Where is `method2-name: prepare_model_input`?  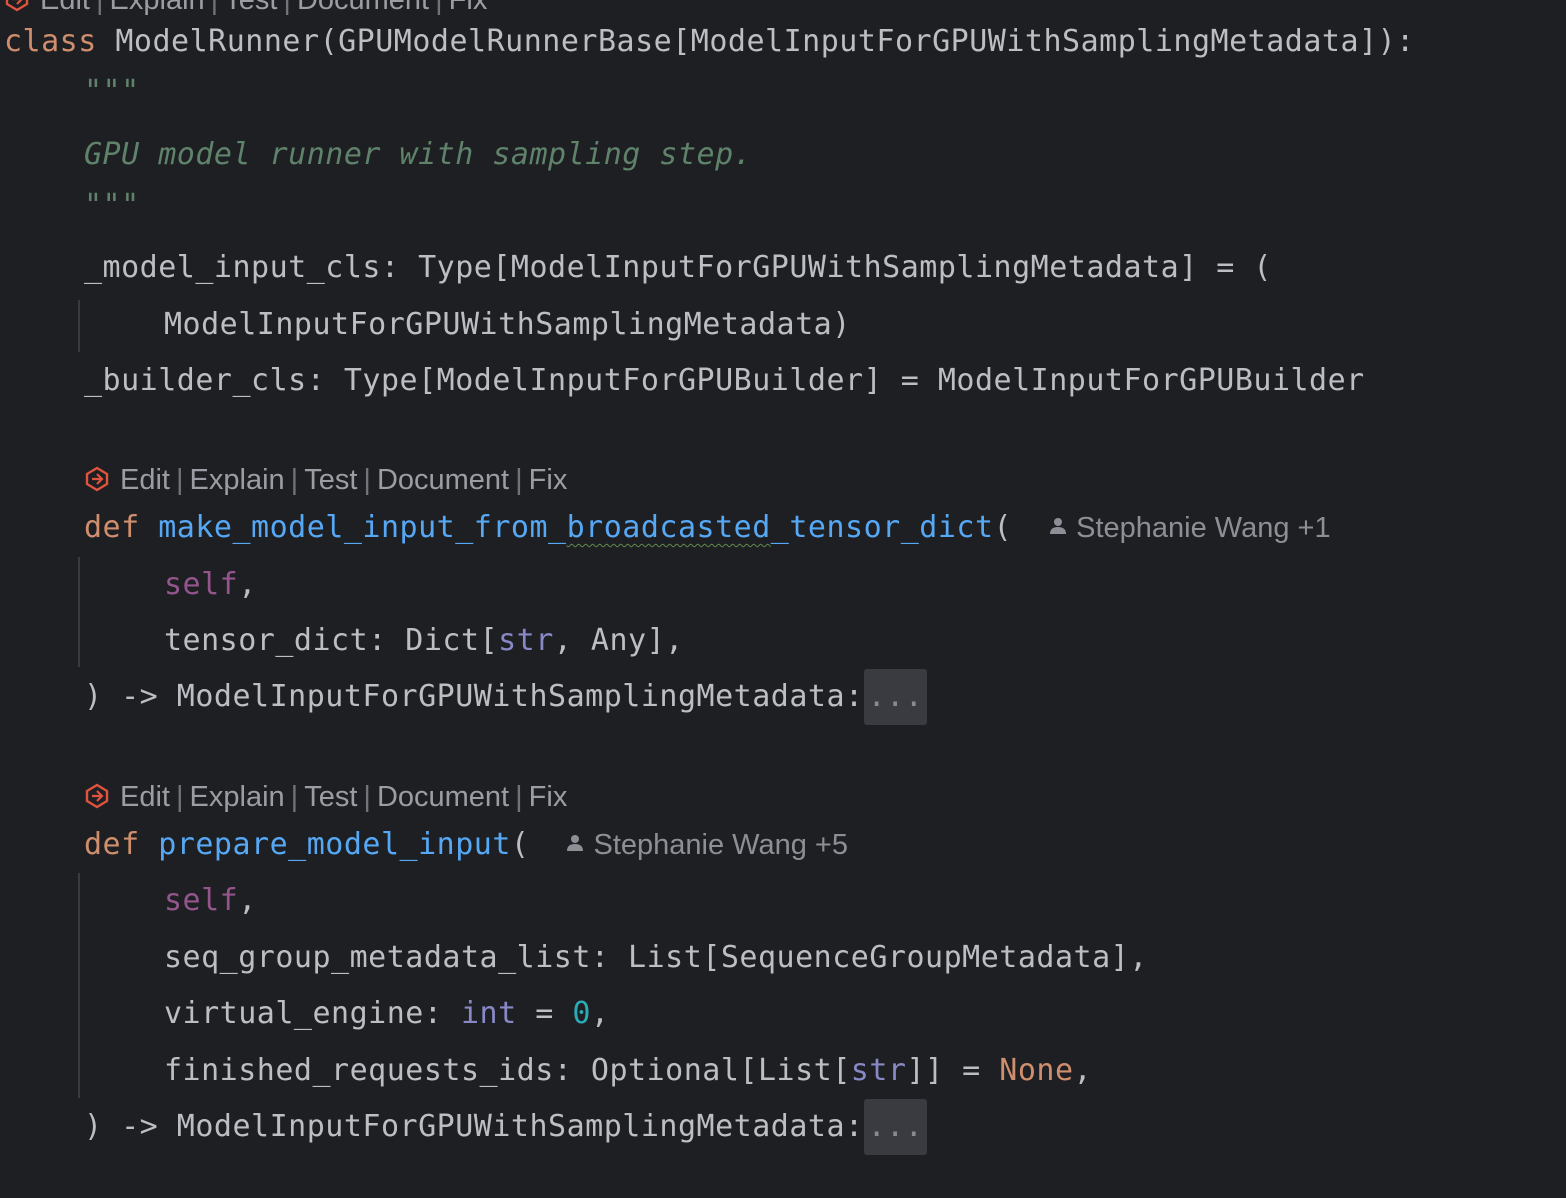
method2-name: prepare_model_input is located at coordinates (334, 844).